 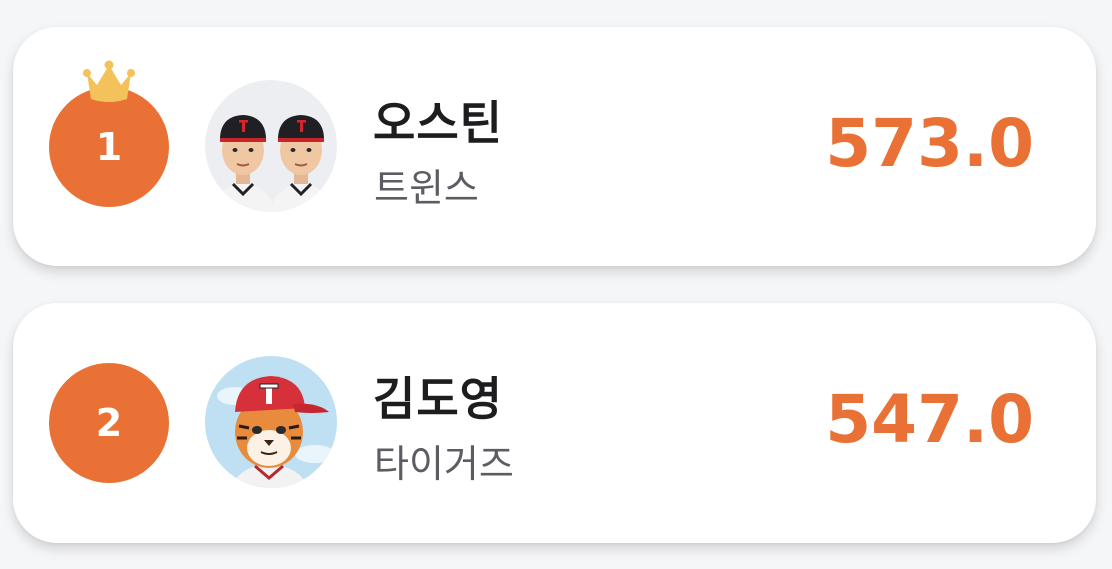 I want to click on player-name: 오스틴, so click(x=438, y=123).